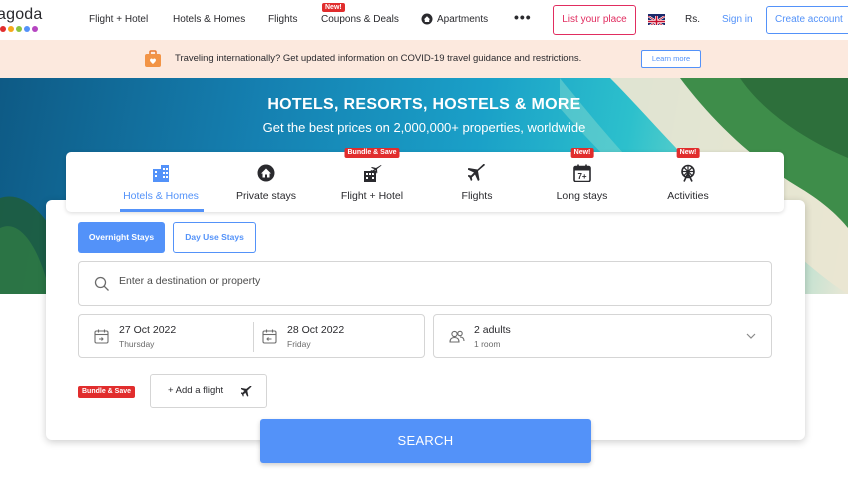 The width and height of the screenshot is (848, 477). Describe the element at coordinates (427, 19) in the screenshot. I see `apartments-icon` at that location.